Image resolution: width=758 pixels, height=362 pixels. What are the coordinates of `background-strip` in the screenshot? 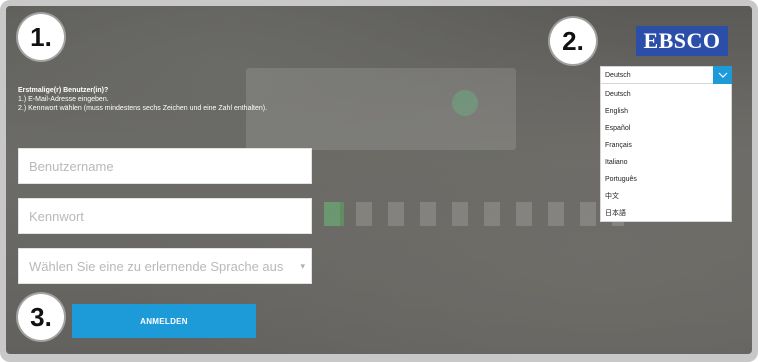 It's located at (474, 214).